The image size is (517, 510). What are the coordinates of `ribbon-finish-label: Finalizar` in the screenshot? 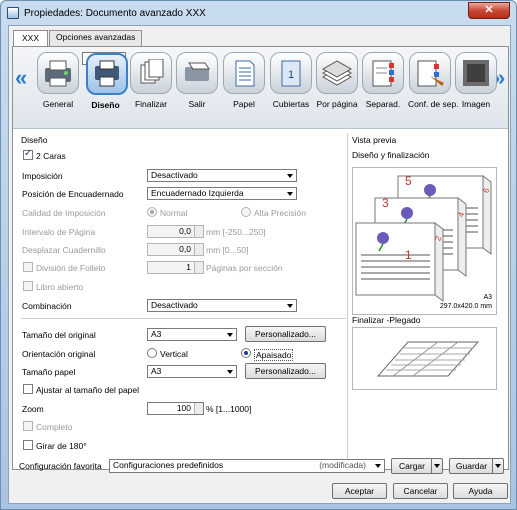 It's located at (151, 104).